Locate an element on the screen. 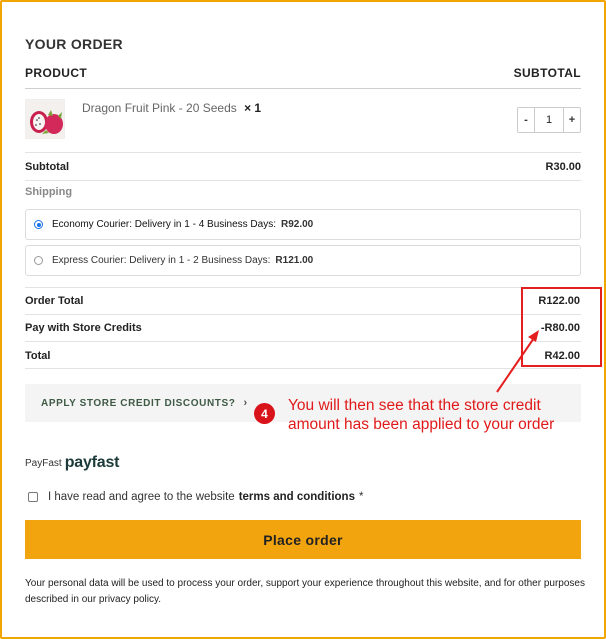 The width and height of the screenshot is (606, 639). economy-radio is located at coordinates (38, 224).